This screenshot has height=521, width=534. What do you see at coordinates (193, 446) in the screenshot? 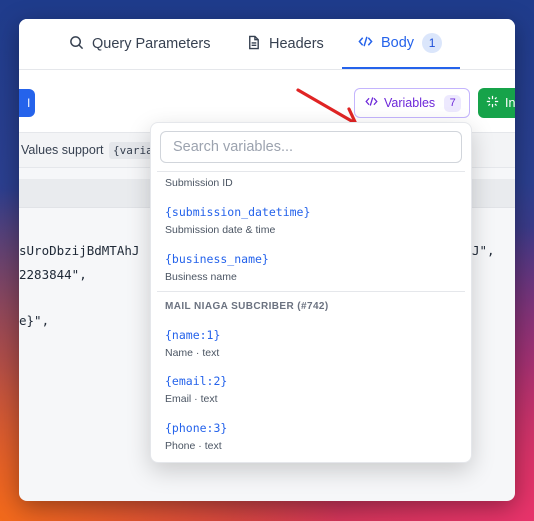
I see `variable-description: Phone · text` at bounding box center [193, 446].